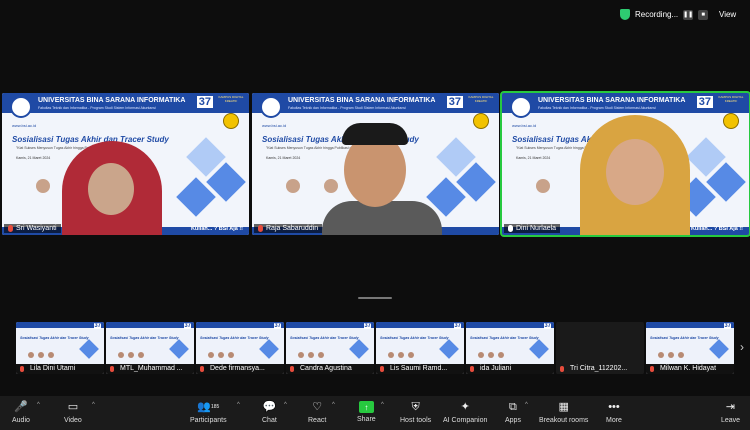  What do you see at coordinates (375, 134) in the screenshot?
I see `participant-hair` at bounding box center [375, 134].